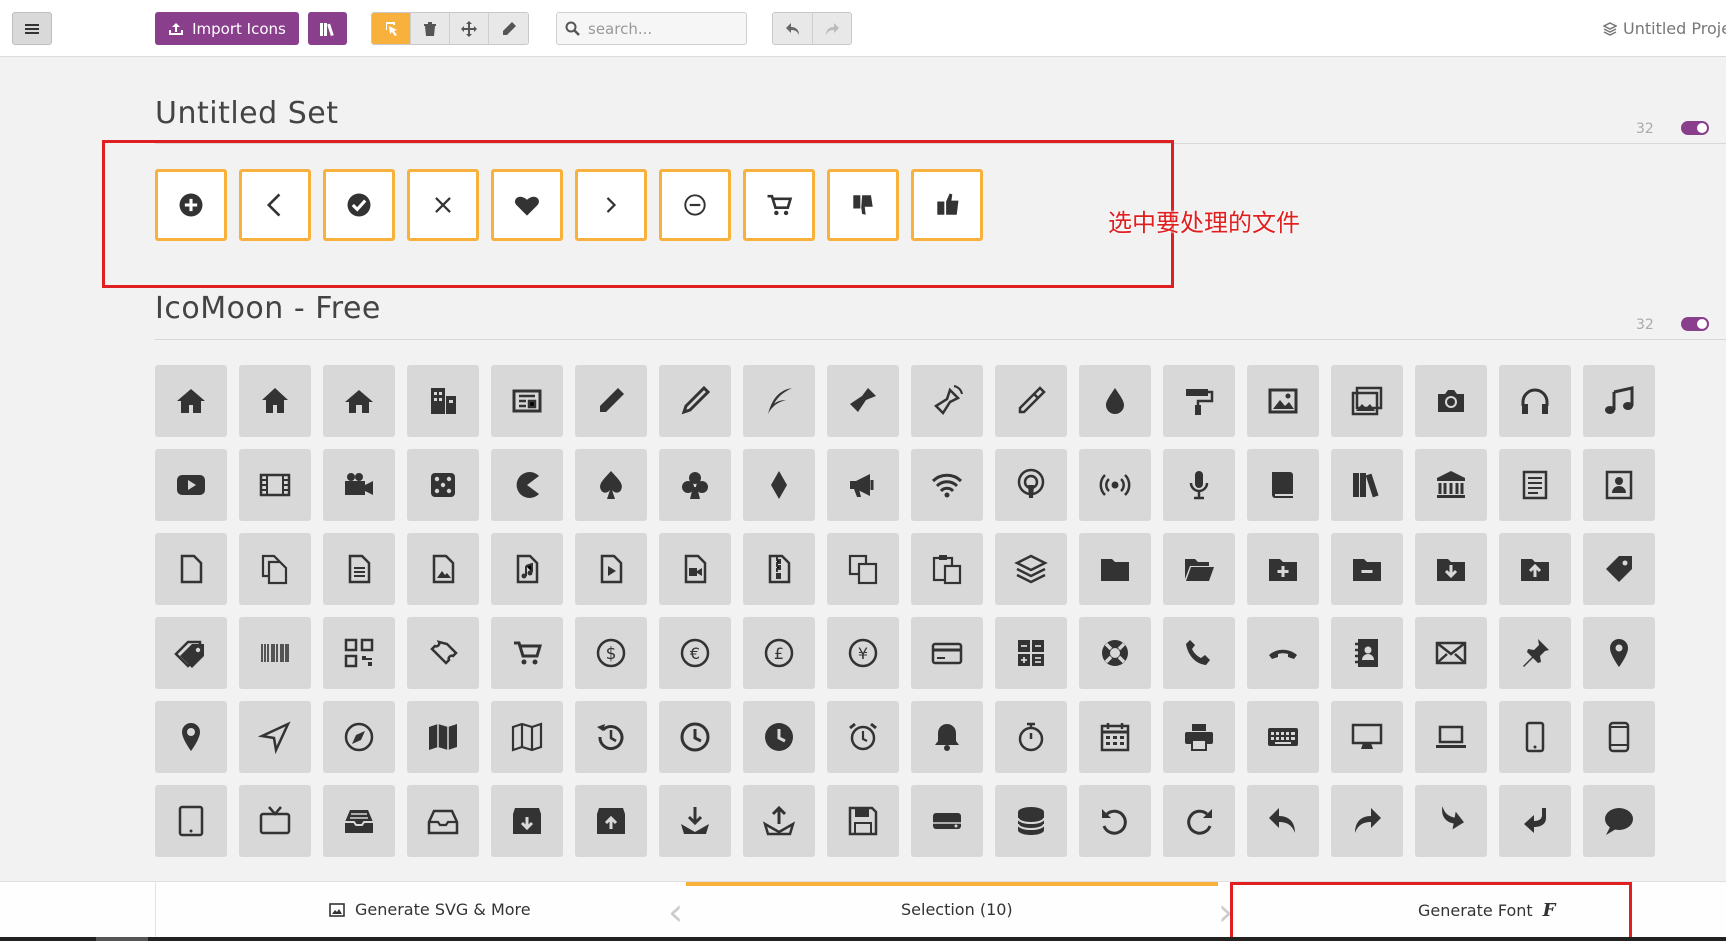 This screenshot has width=1726, height=941. I want to click on glyph-tile: €, so click(695, 653).